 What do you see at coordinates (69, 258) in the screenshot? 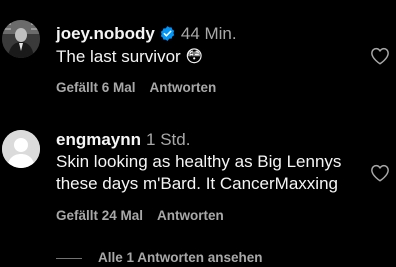
I see `replies-divider` at bounding box center [69, 258].